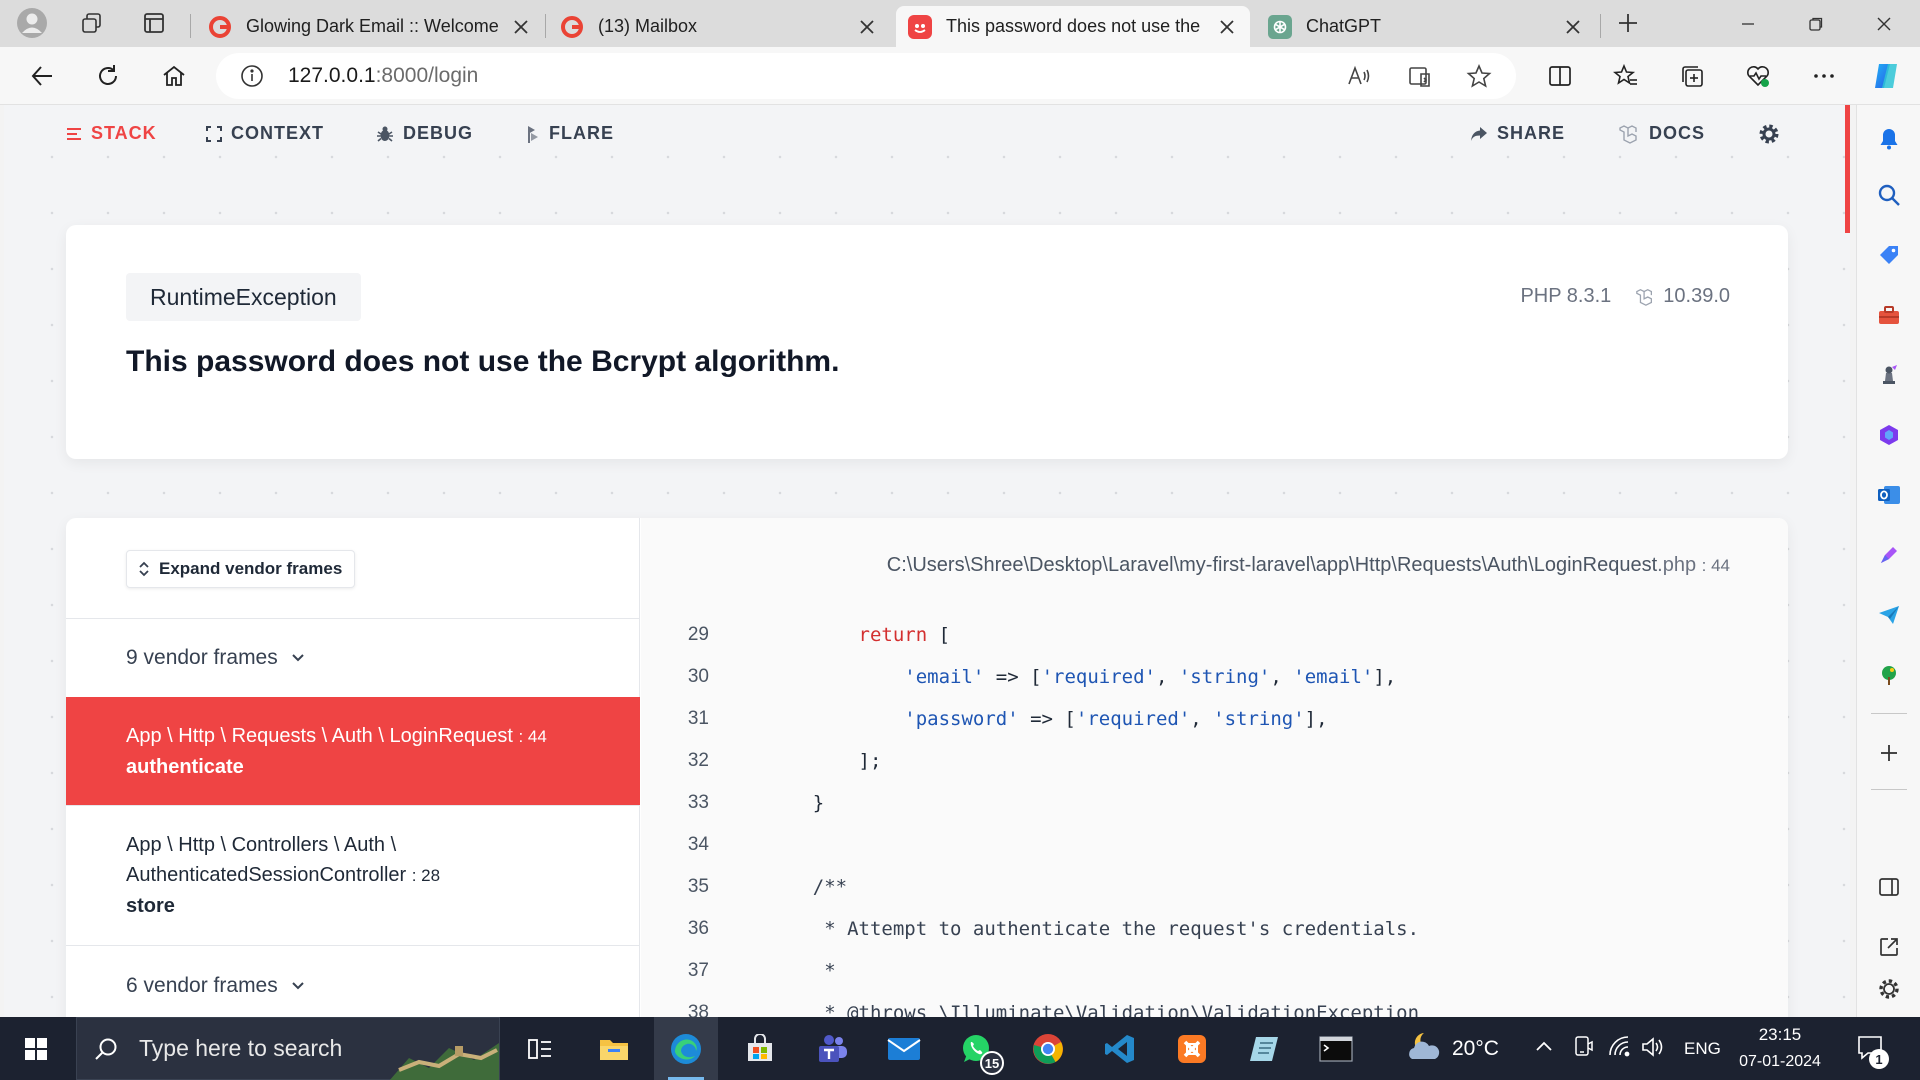  I want to click on code-line: 31 'password' => ['required', 'string'],, so click(1030, 719).